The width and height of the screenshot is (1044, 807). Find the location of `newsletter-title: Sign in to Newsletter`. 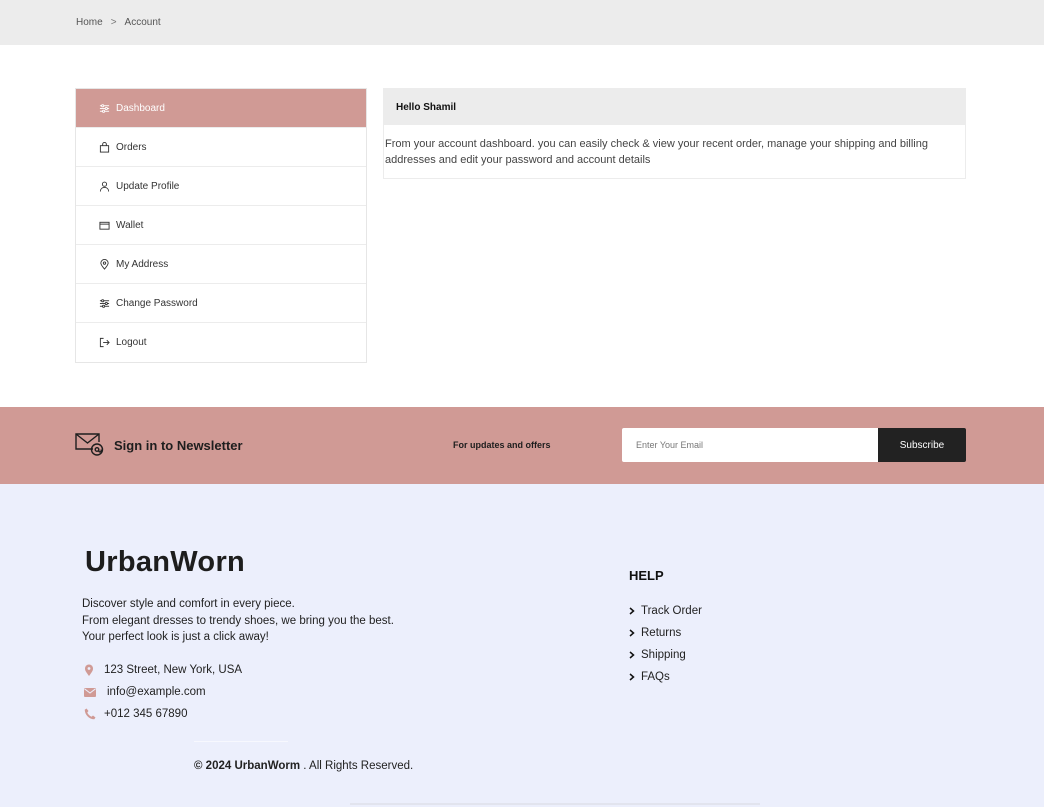

newsletter-title: Sign in to Newsletter is located at coordinates (178, 445).